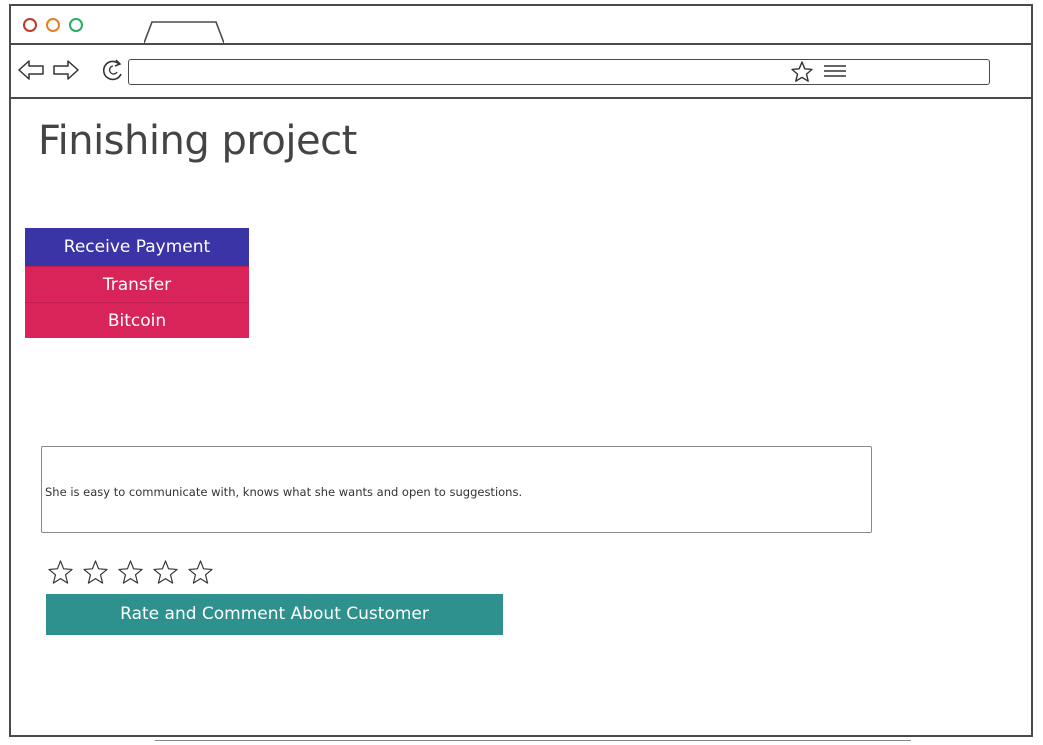 The width and height of the screenshot is (1043, 745). I want to click on address-bar, so click(559, 72).